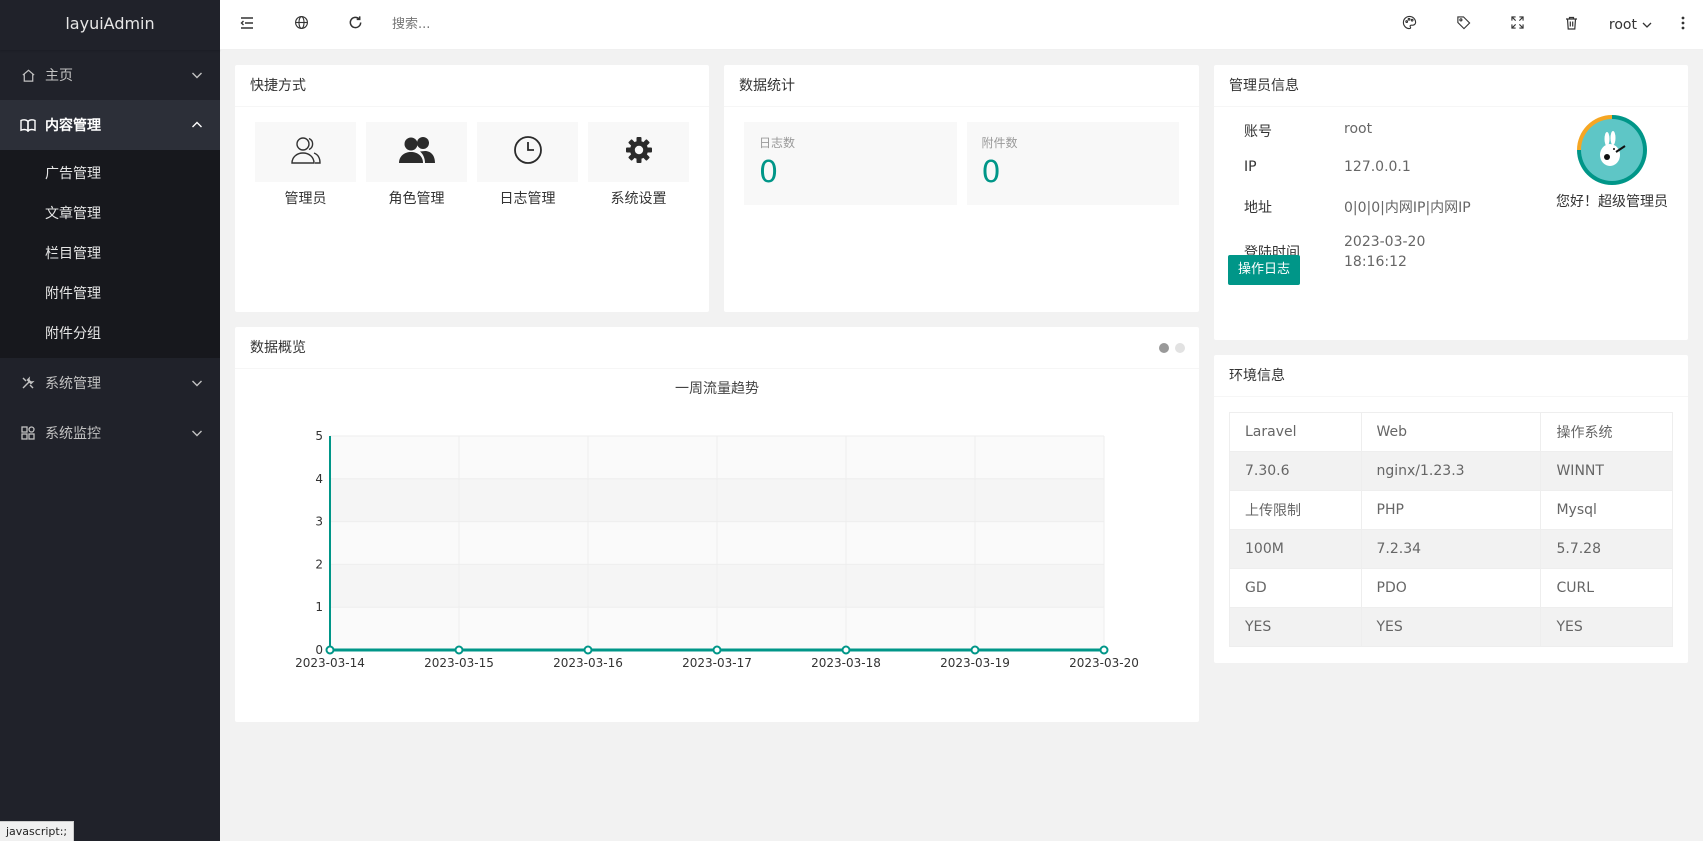 The image size is (1703, 841). I want to click on card-title: 管理员信息, so click(1451, 86).